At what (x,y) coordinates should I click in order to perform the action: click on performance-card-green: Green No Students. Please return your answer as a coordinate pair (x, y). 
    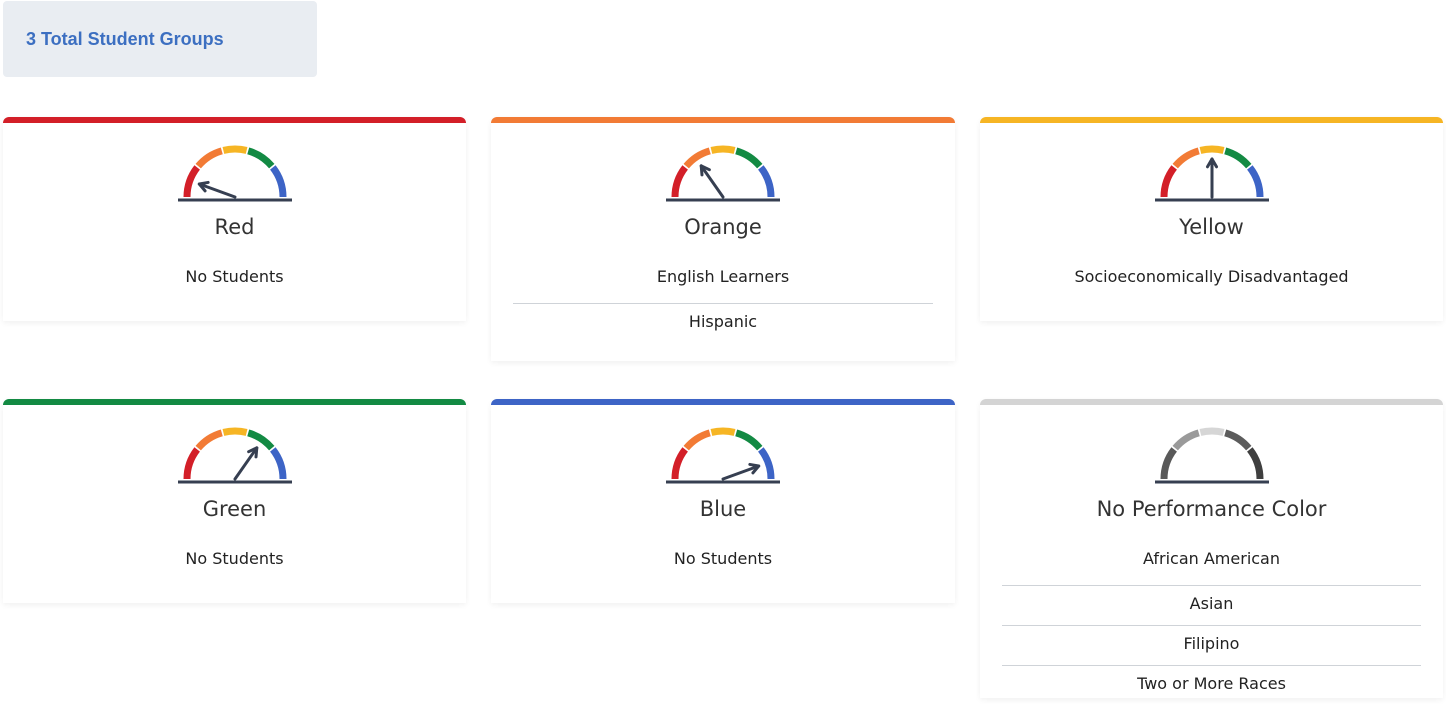
    Looking at the image, I should click on (234, 501).